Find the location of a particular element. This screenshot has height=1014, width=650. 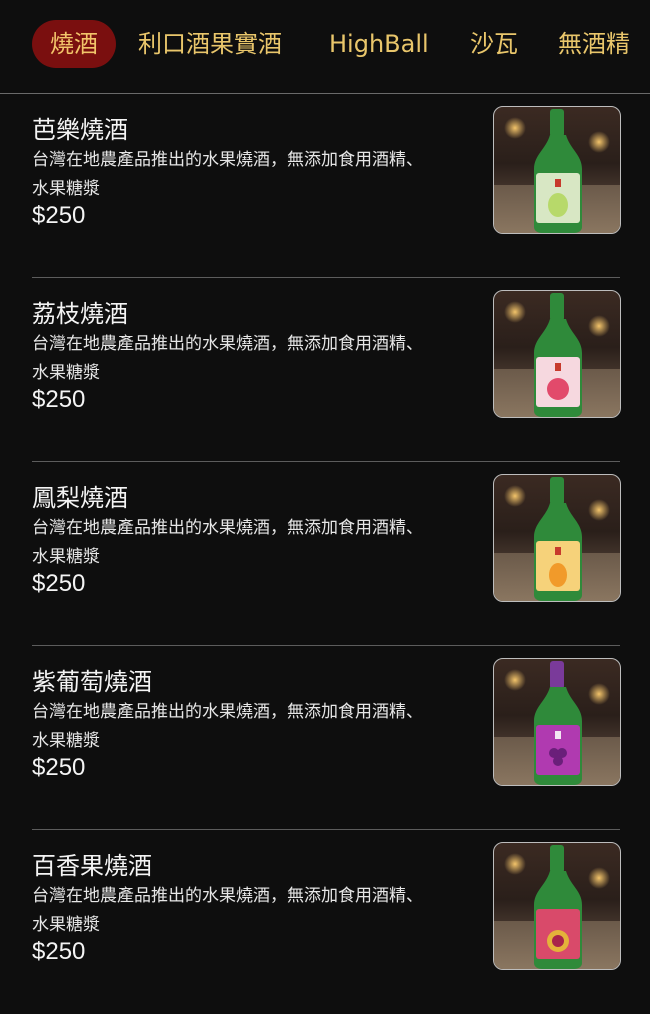

item-name: 紫葡萄燒酒 is located at coordinates (92, 682).